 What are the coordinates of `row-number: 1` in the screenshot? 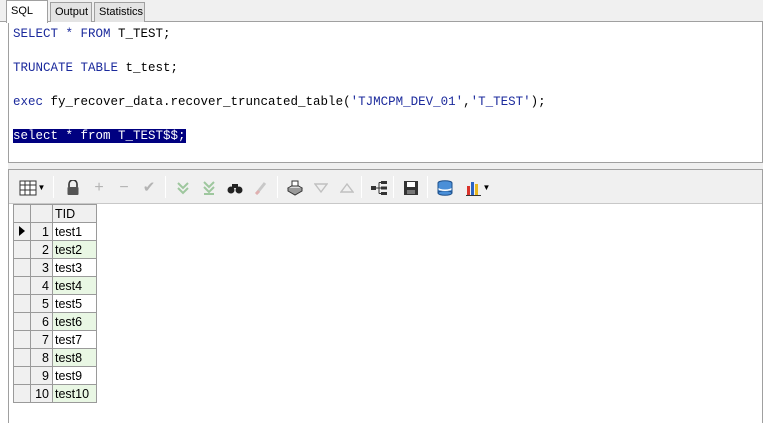 It's located at (41, 231).